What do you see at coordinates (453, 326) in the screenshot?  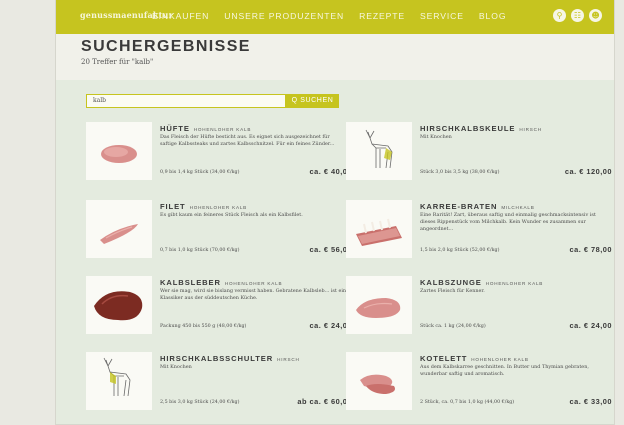 I see `product-weight: Stück ca. 1 kg (24,00 €/kg)` at bounding box center [453, 326].